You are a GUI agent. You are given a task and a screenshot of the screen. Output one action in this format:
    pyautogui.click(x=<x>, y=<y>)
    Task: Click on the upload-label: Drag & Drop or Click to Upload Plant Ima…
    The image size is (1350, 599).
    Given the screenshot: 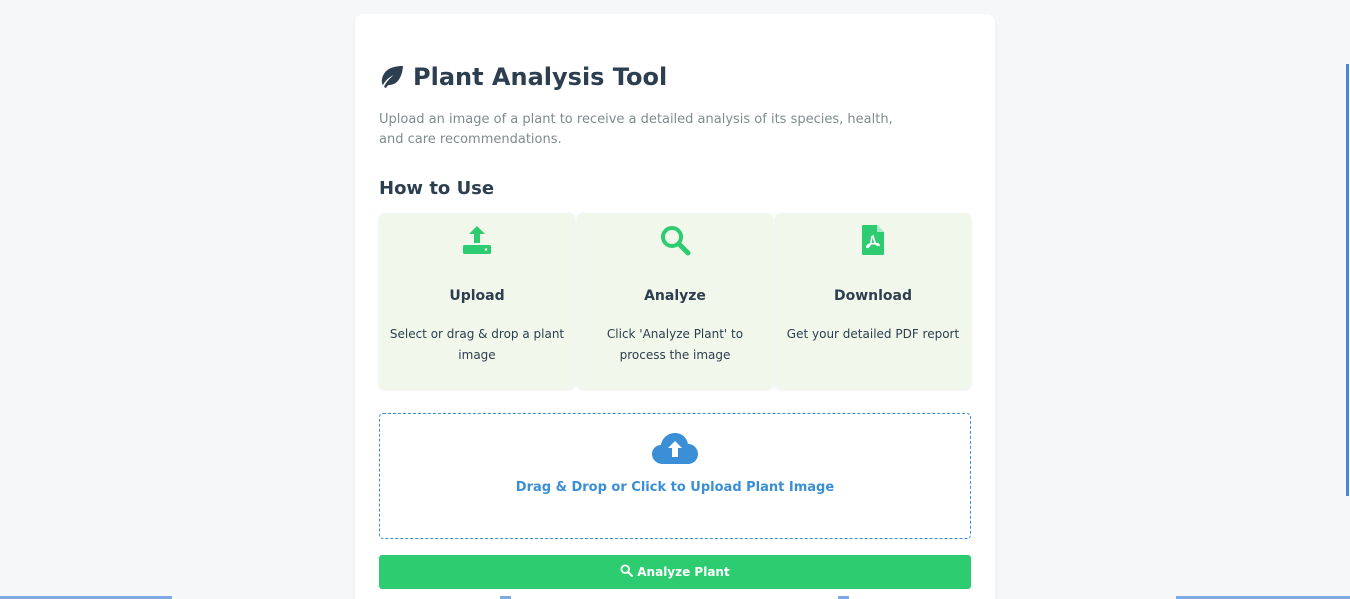 What is the action you would take?
    pyautogui.click(x=675, y=487)
    